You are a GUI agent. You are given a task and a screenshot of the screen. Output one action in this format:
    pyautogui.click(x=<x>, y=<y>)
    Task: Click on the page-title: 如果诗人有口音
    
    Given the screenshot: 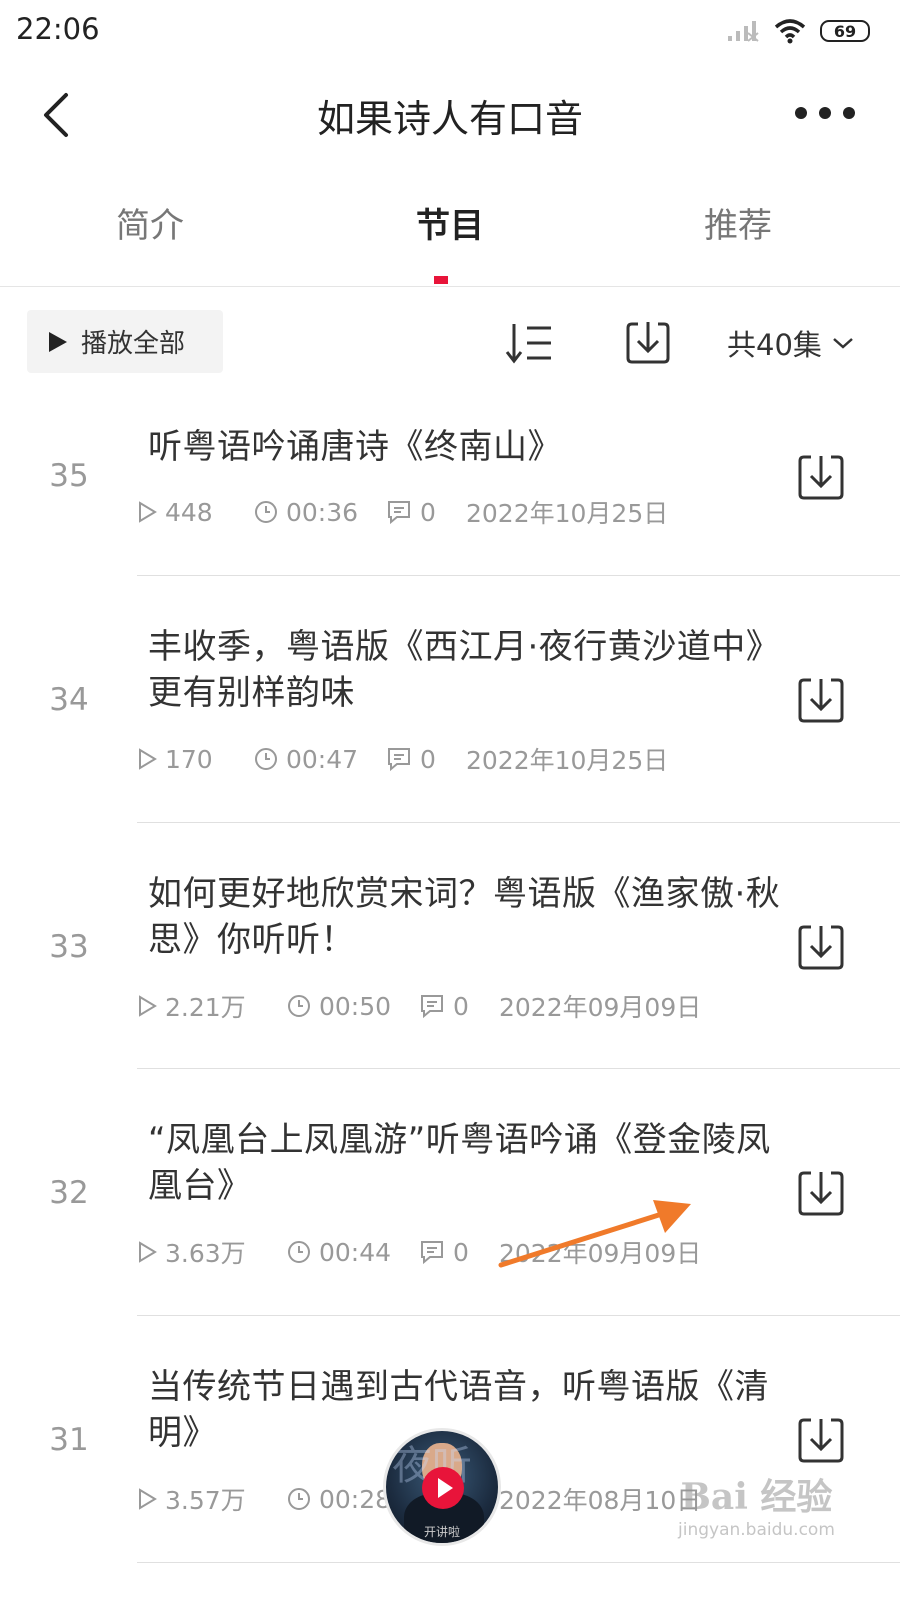 What is the action you would take?
    pyautogui.click(x=449, y=119)
    